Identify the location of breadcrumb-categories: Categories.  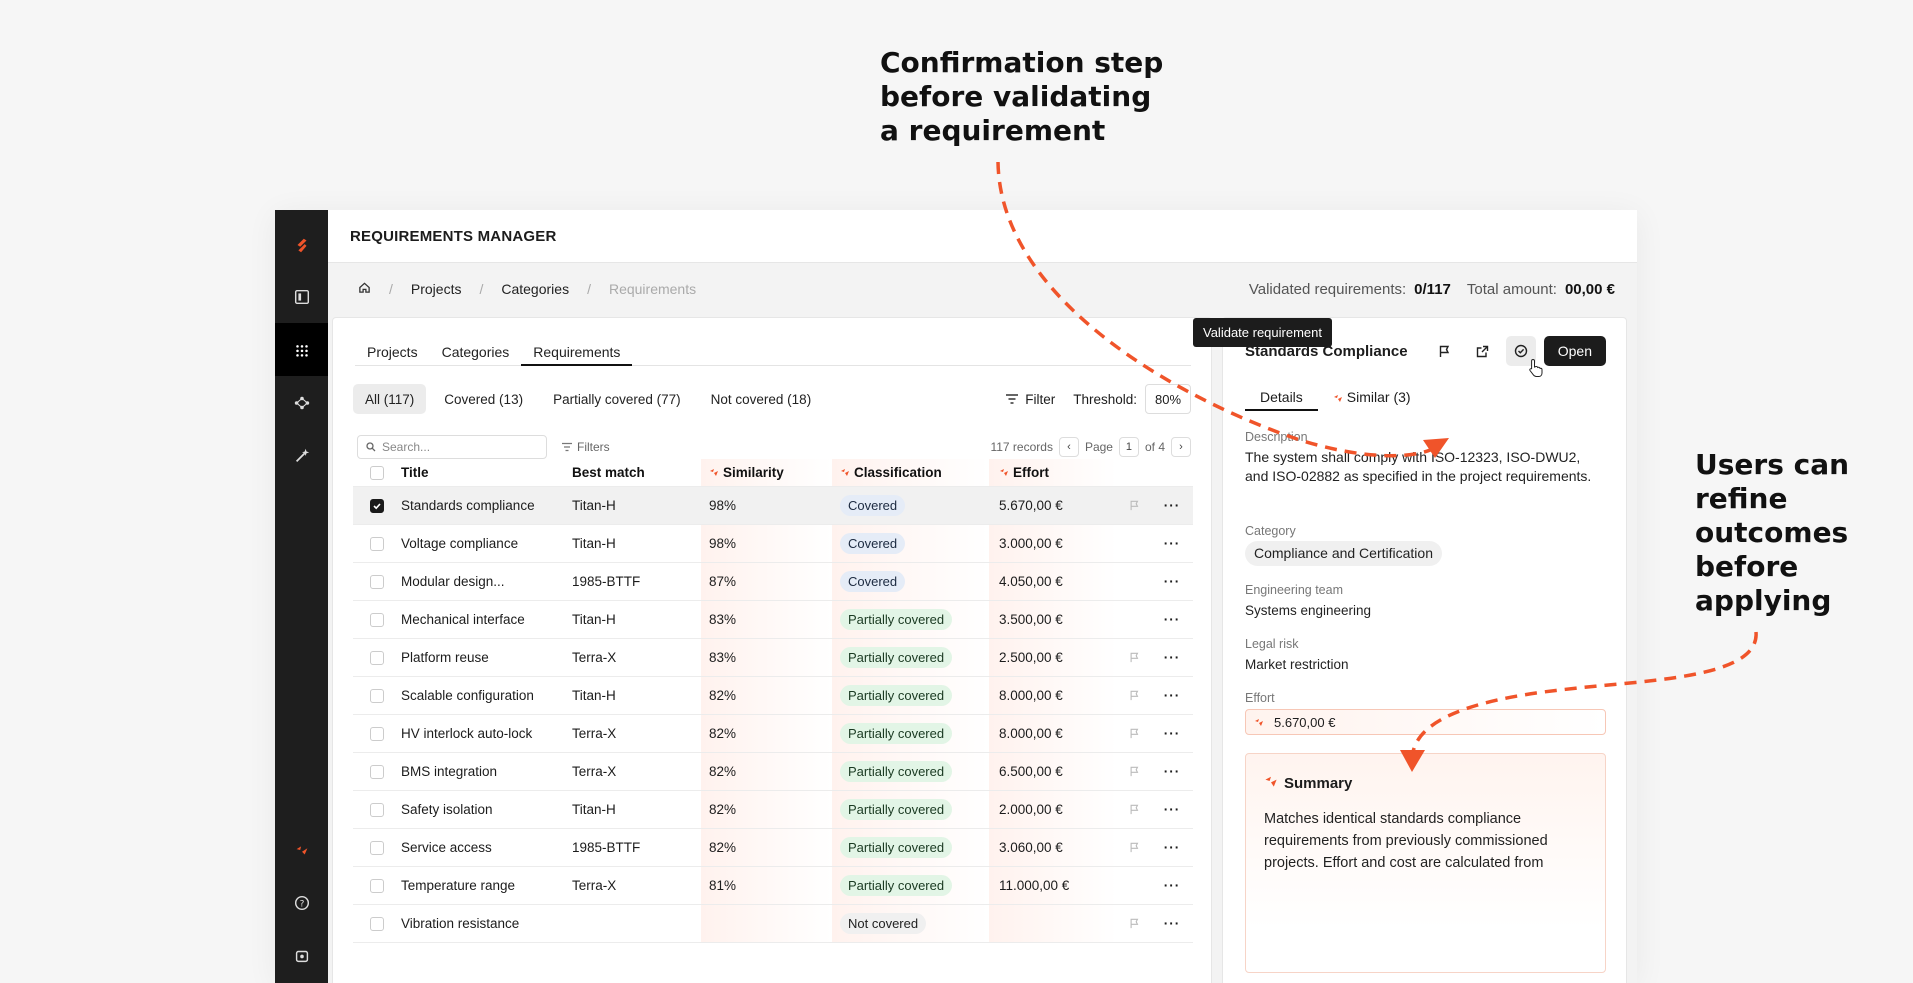
(535, 289).